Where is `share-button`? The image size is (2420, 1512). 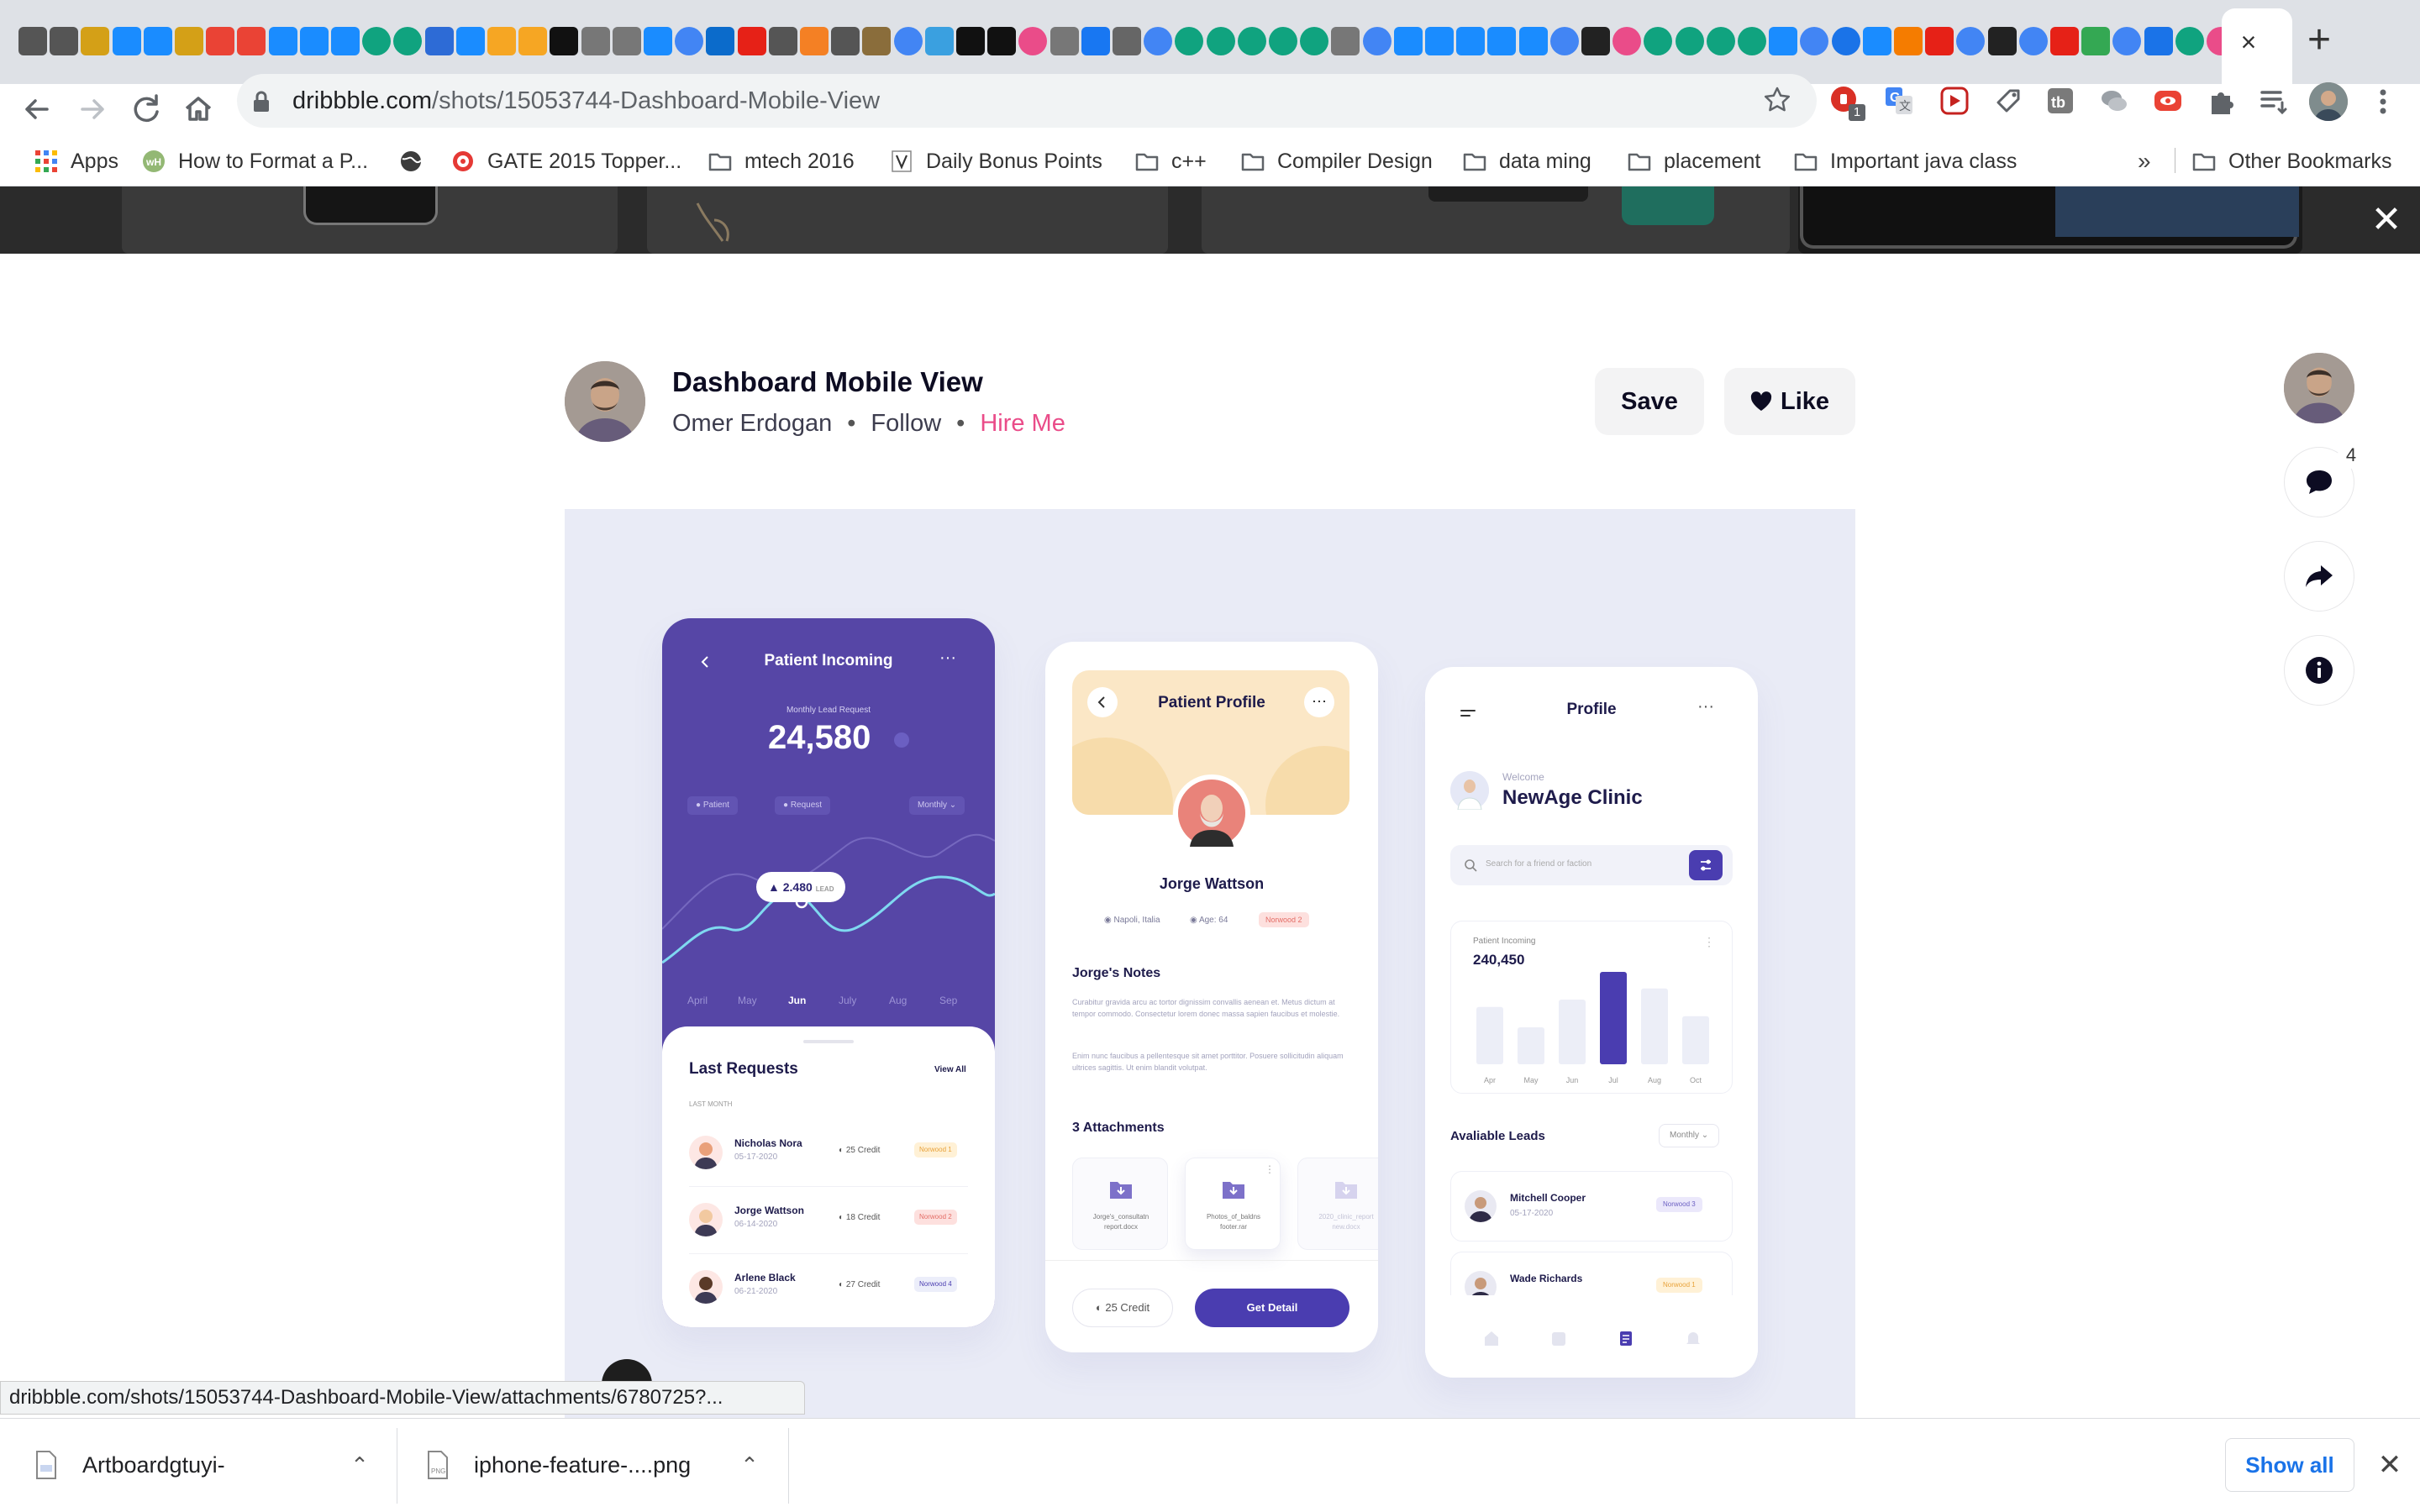
share-button is located at coordinates (2319, 576).